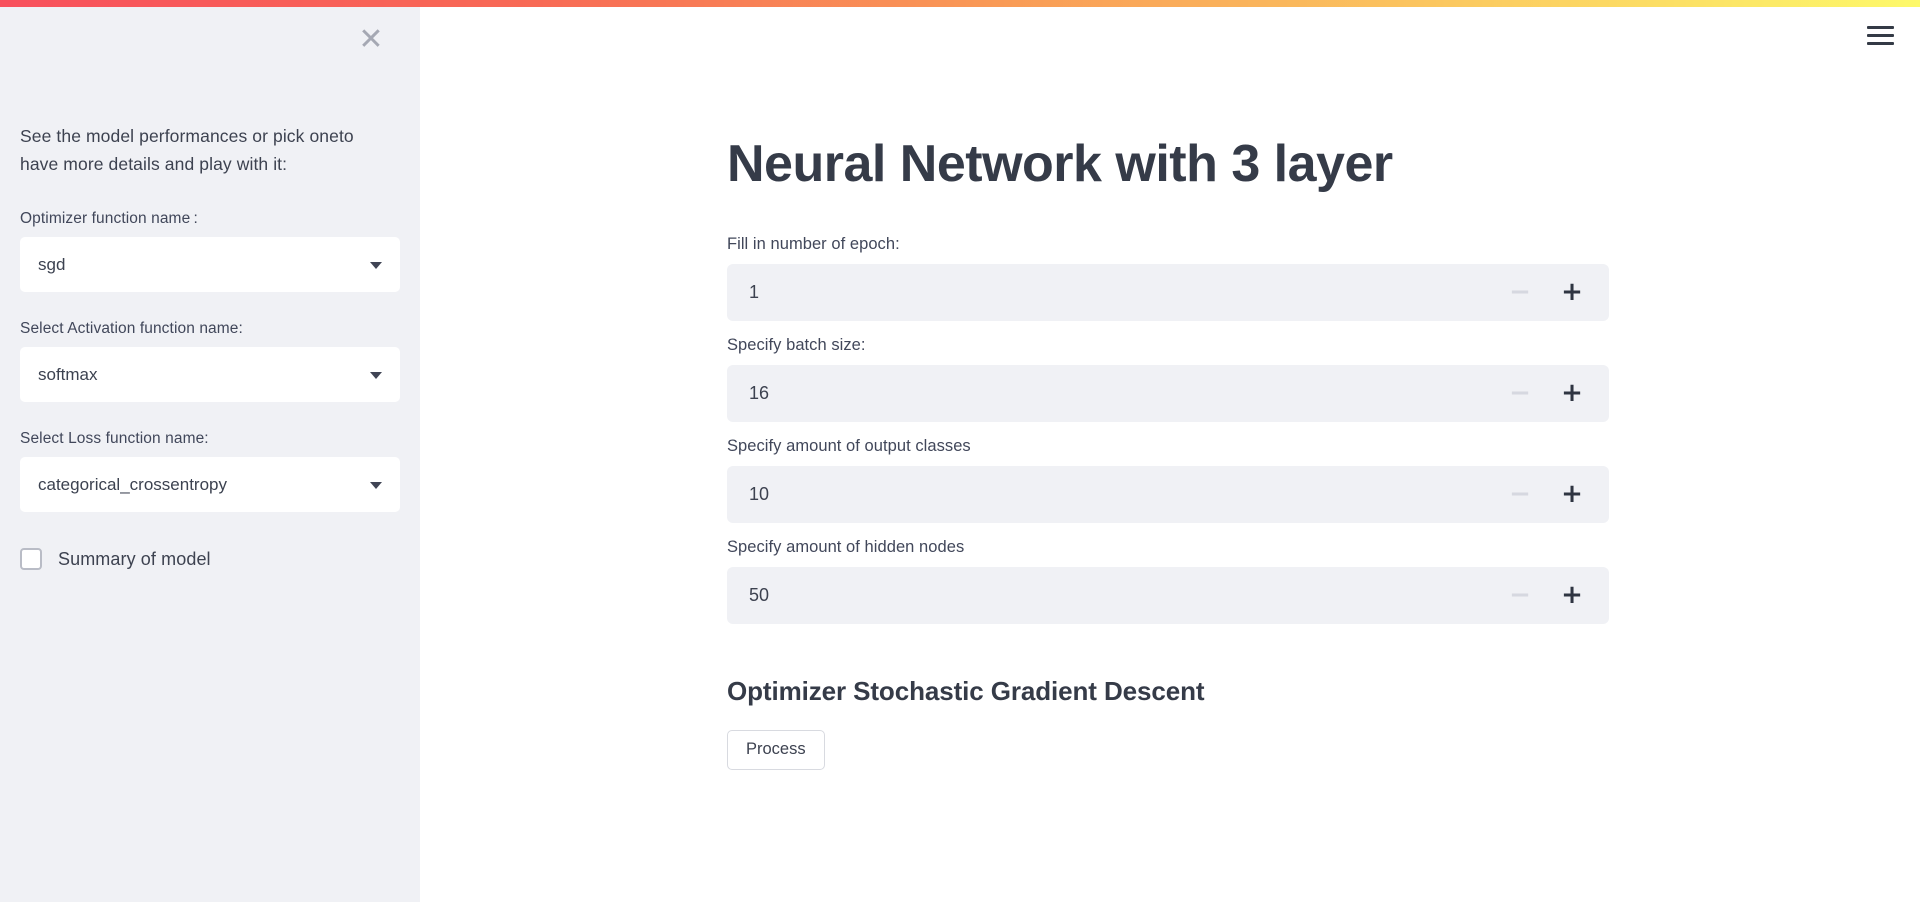  I want to click on output-classes-value: 10, so click(759, 493).